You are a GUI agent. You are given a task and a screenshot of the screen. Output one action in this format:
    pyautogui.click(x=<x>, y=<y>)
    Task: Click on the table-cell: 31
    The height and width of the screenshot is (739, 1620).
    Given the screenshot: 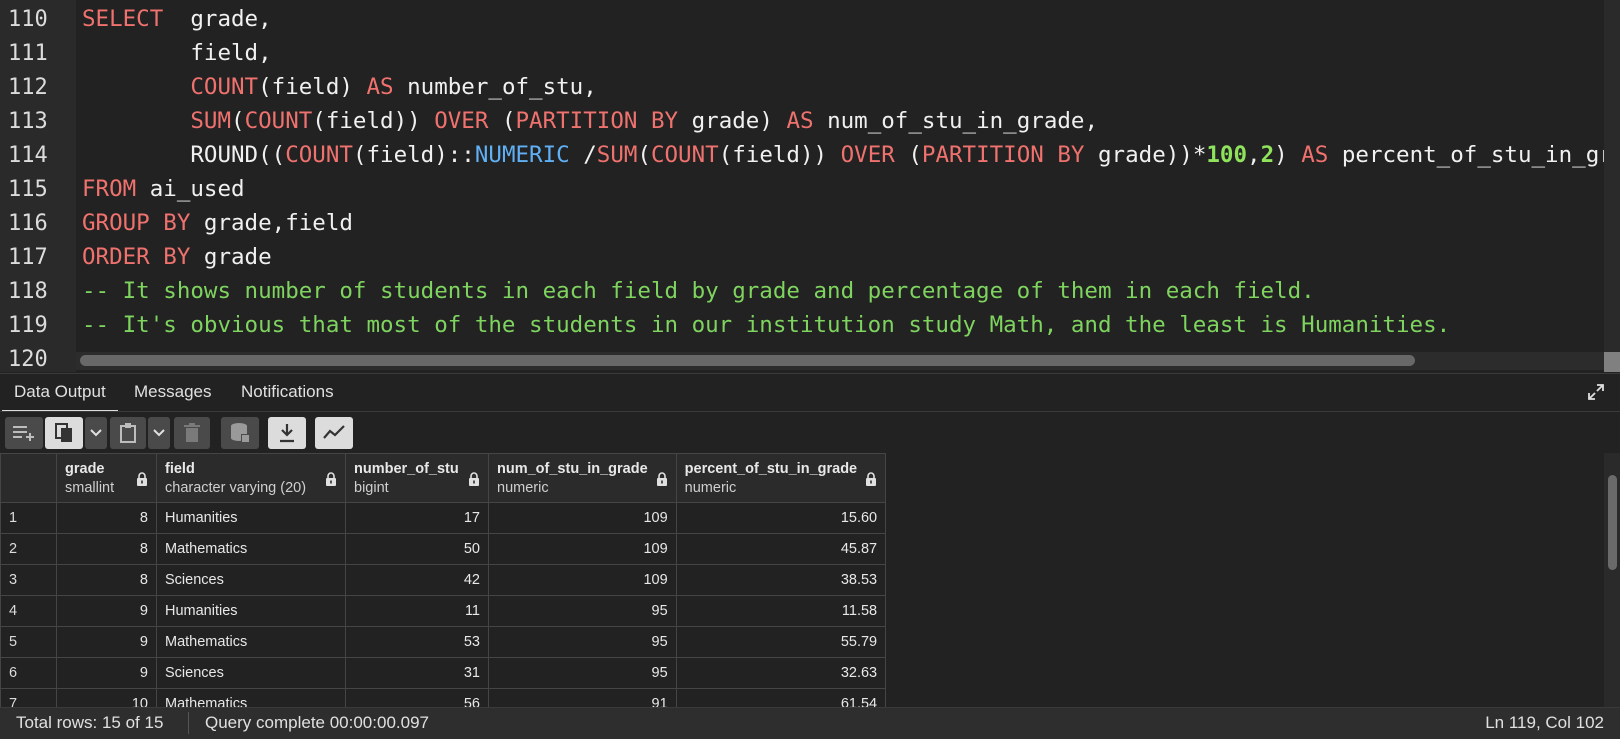 What is the action you would take?
    pyautogui.click(x=417, y=673)
    